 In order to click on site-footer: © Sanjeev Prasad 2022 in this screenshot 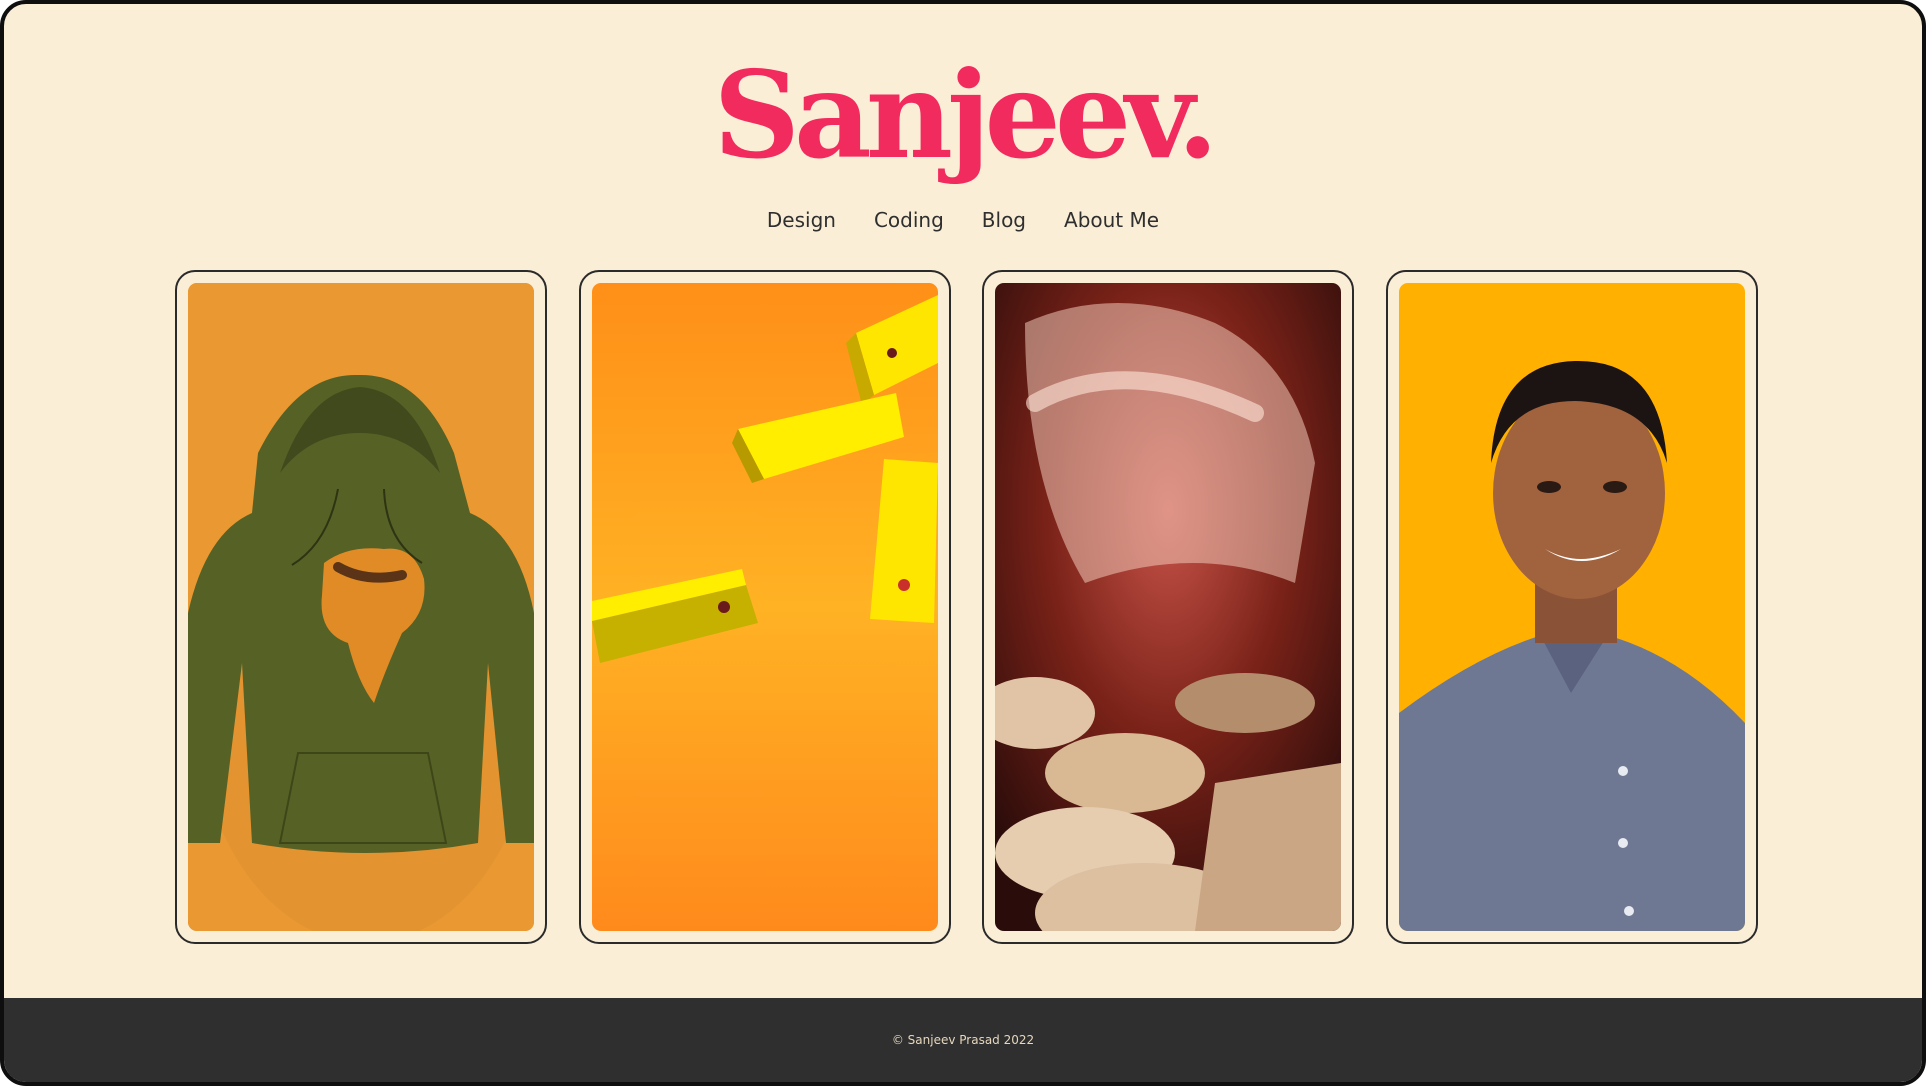, I will do `click(963, 1040)`.